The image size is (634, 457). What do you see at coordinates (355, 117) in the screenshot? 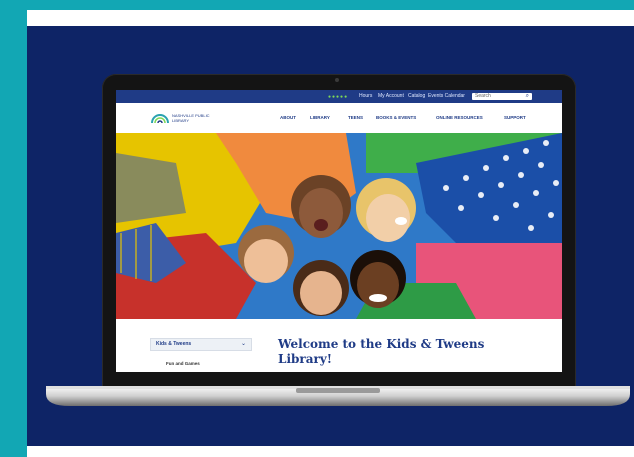
I see `nav-item-teens: TEENS` at bounding box center [355, 117].